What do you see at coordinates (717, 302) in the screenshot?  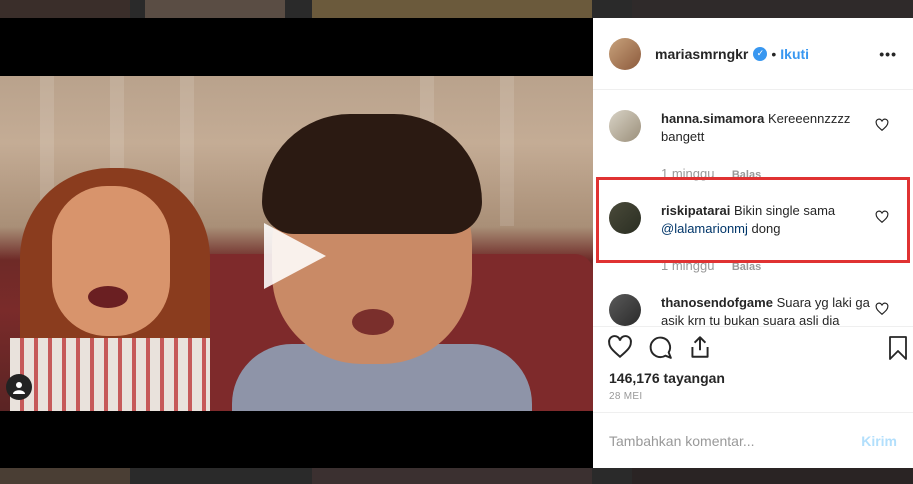 I see `commenter-username: thanosendofgame` at bounding box center [717, 302].